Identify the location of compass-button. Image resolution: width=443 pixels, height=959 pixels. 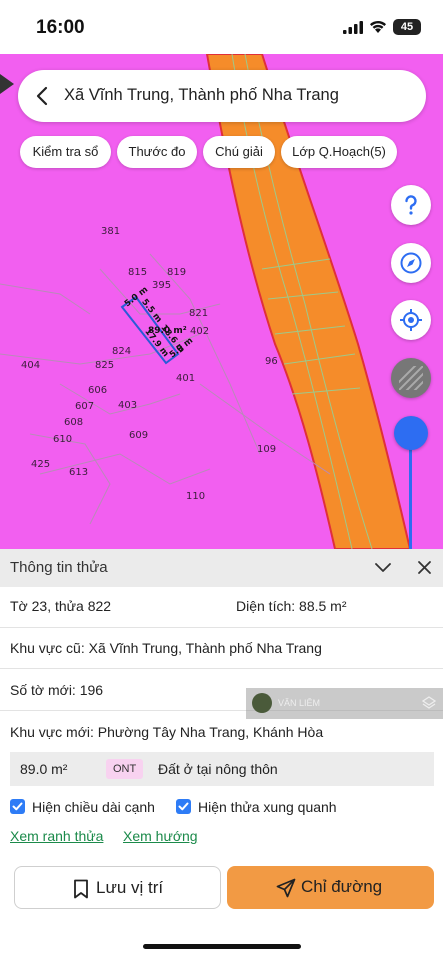
(411, 263).